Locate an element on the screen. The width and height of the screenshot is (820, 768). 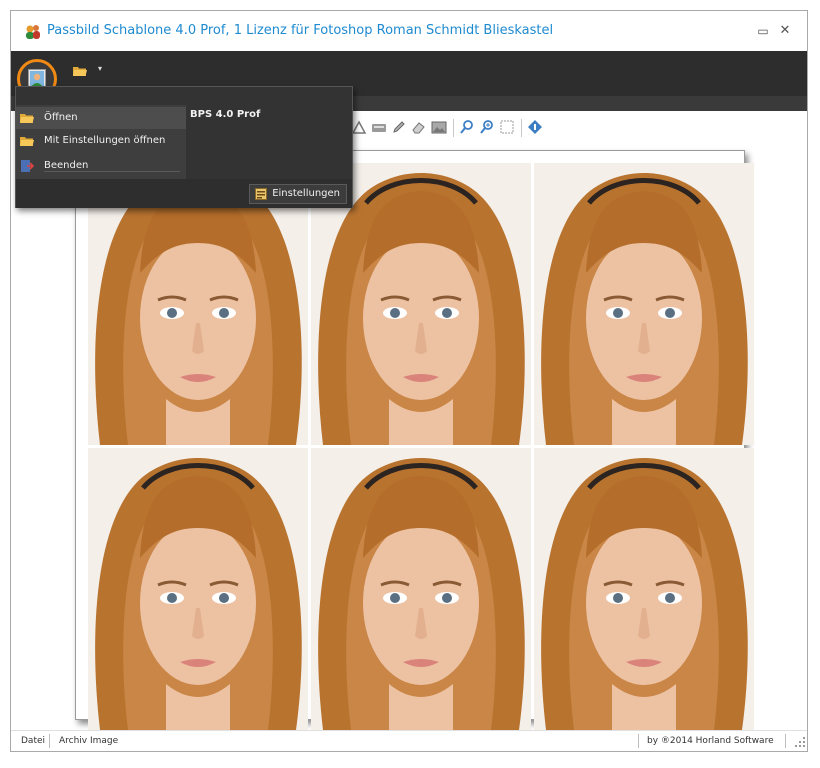
status-copyright: by ®2014 Horland Software is located at coordinates (710, 741).